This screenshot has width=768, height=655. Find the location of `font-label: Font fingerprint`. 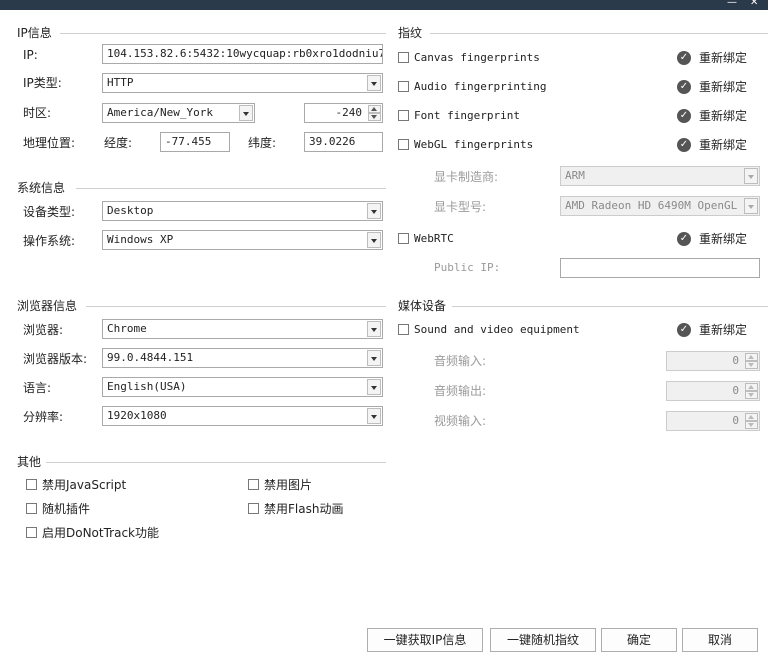

font-label: Font fingerprint is located at coordinates (467, 115).